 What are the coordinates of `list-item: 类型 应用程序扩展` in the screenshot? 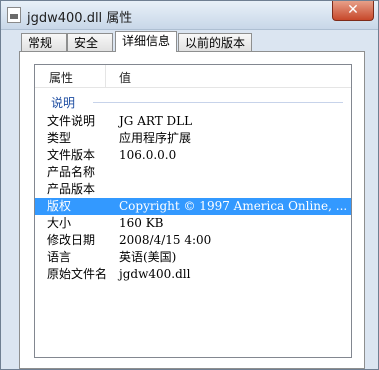 It's located at (193, 138).